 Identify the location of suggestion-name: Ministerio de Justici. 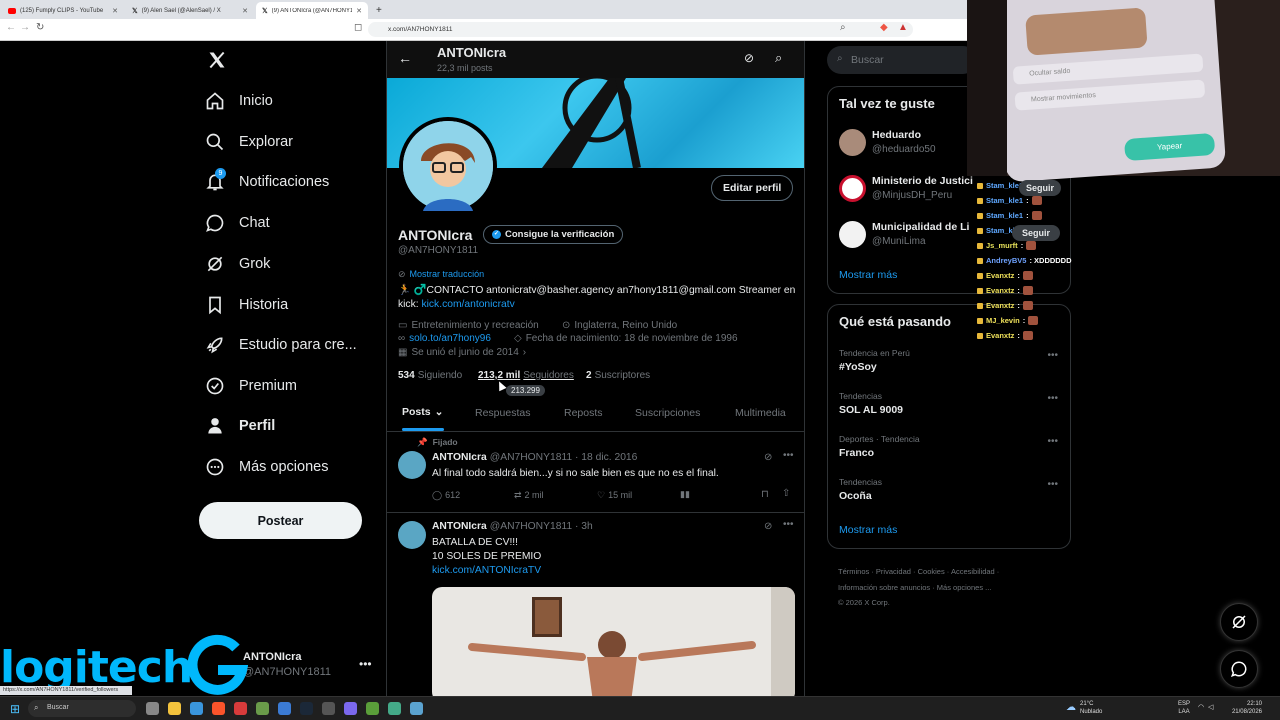
(922, 181).